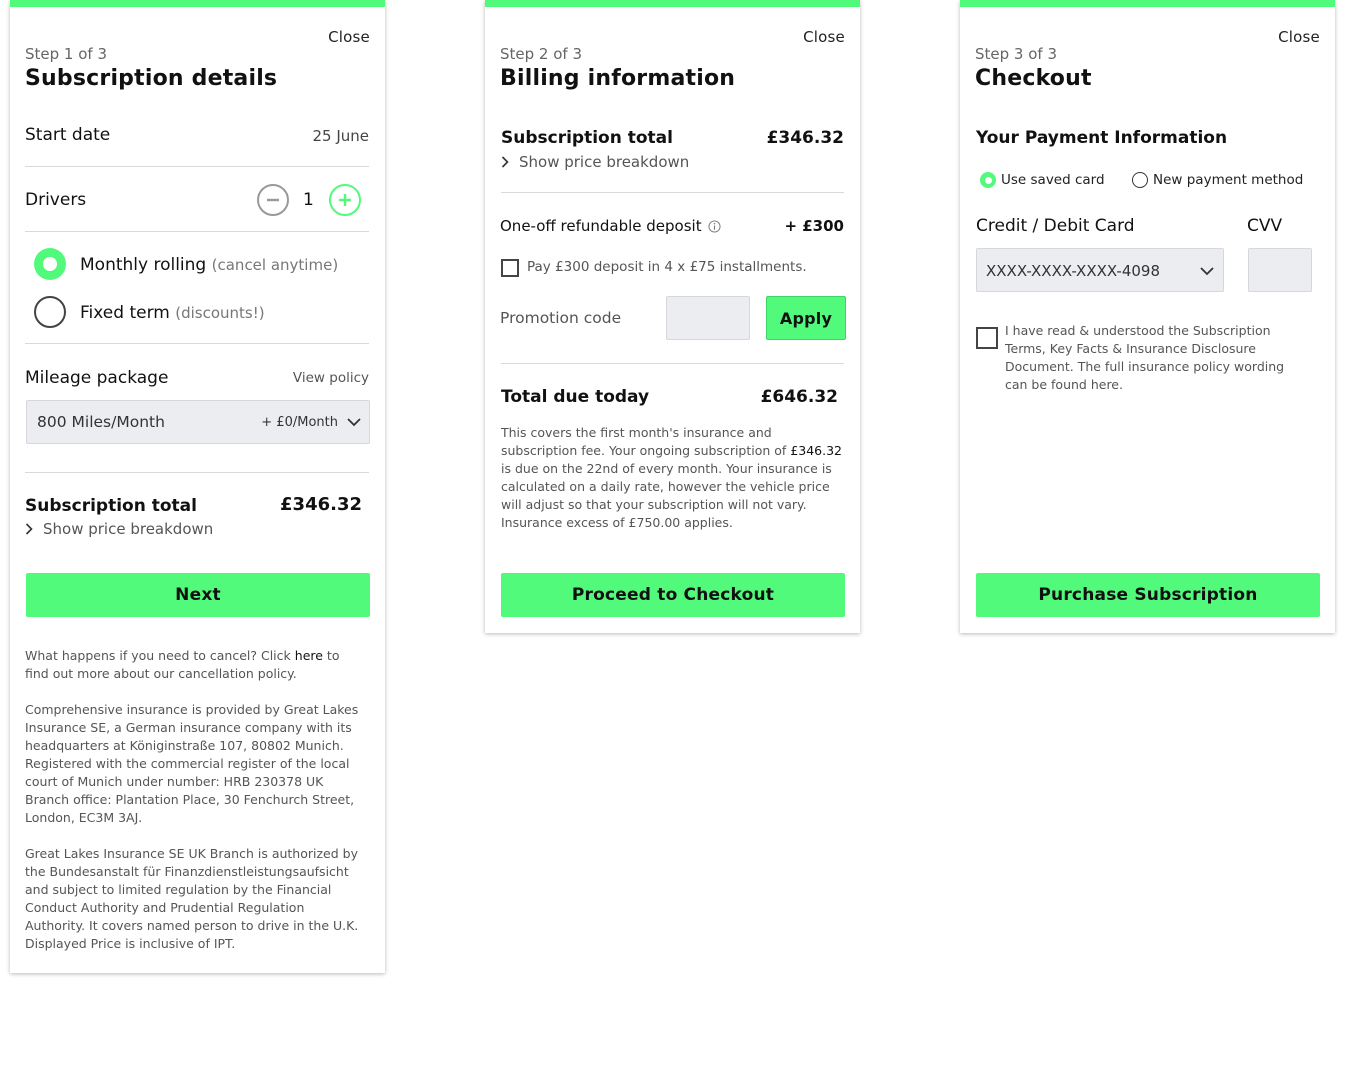  Describe the element at coordinates (806, 318) in the screenshot. I see `apply-button: Apply` at that location.